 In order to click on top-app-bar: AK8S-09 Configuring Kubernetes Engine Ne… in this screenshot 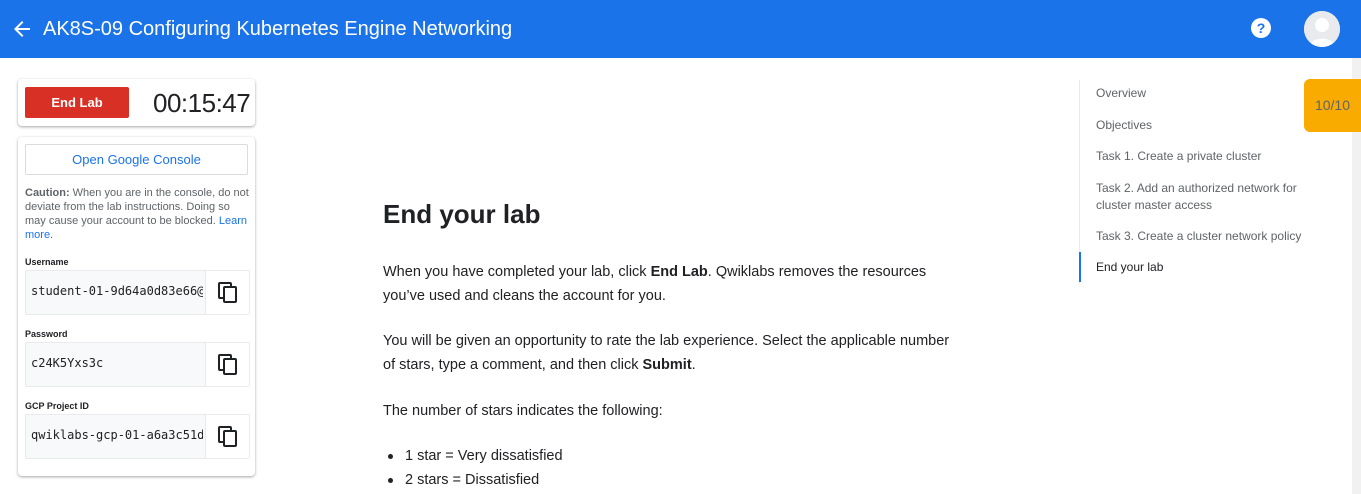, I will do `click(680, 29)`.